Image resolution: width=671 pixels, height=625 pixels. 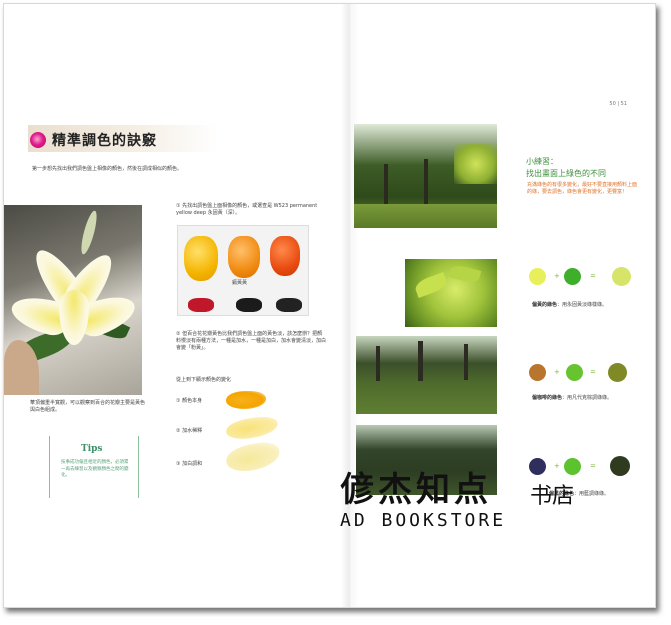 What do you see at coordinates (88, 406) in the screenshot?
I see `lily-caption: 華頂偏重半寬觀，可以觀察到百合的花瓣主要是黃色與白色組成。` at bounding box center [88, 406].